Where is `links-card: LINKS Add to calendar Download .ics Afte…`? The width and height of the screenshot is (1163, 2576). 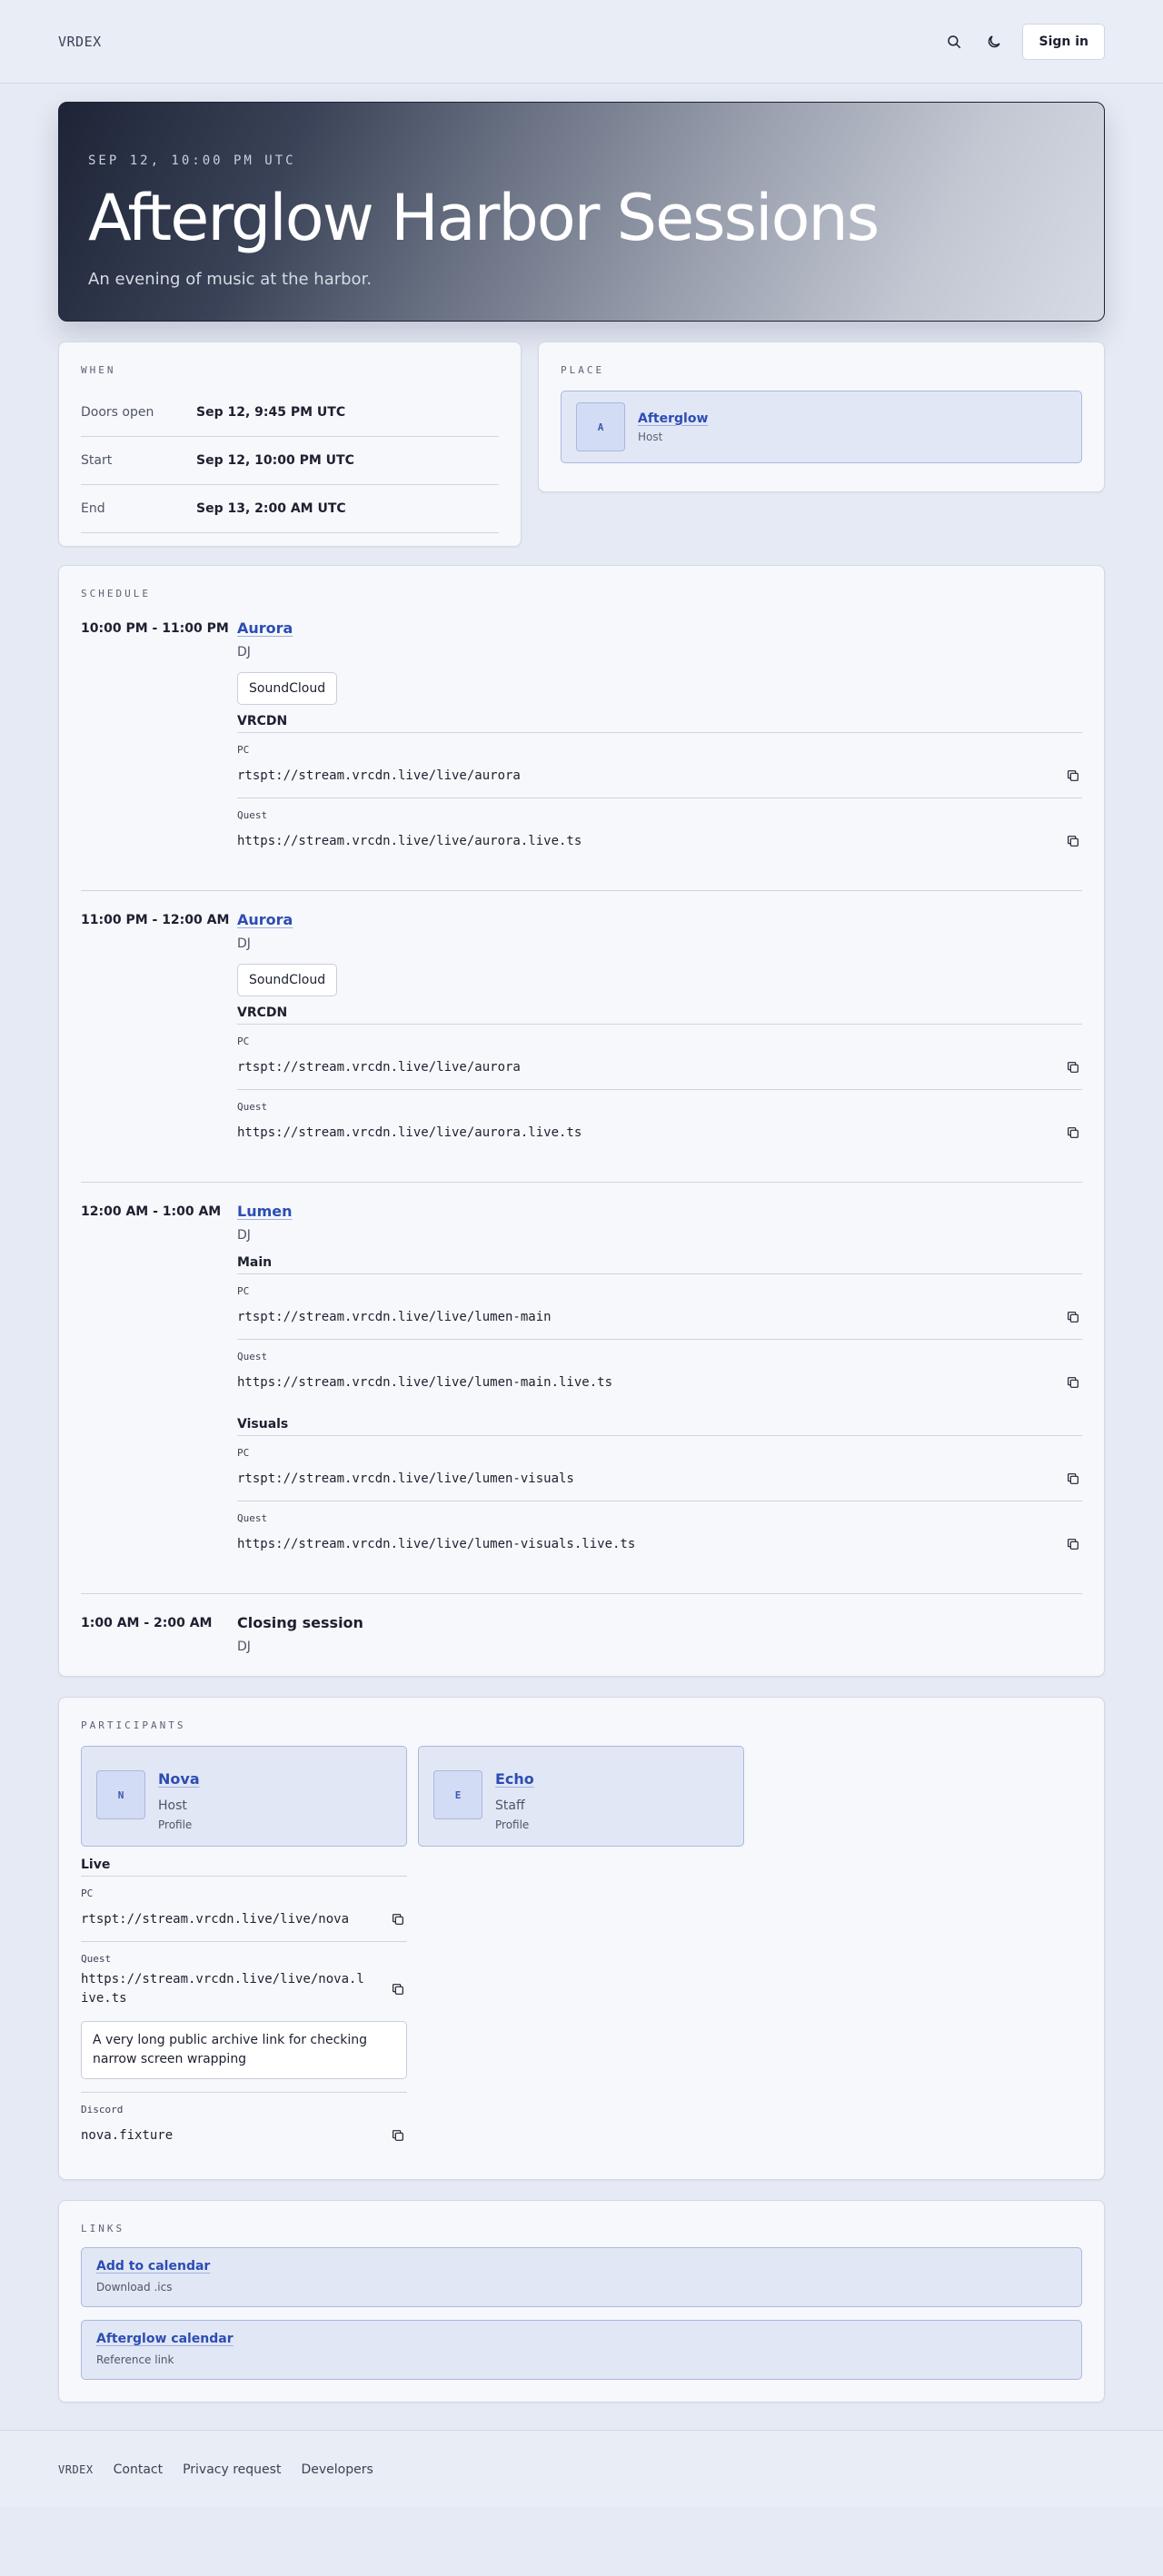
links-card: LINKS Add to calendar Download .ics Afte… is located at coordinates (581, 2301).